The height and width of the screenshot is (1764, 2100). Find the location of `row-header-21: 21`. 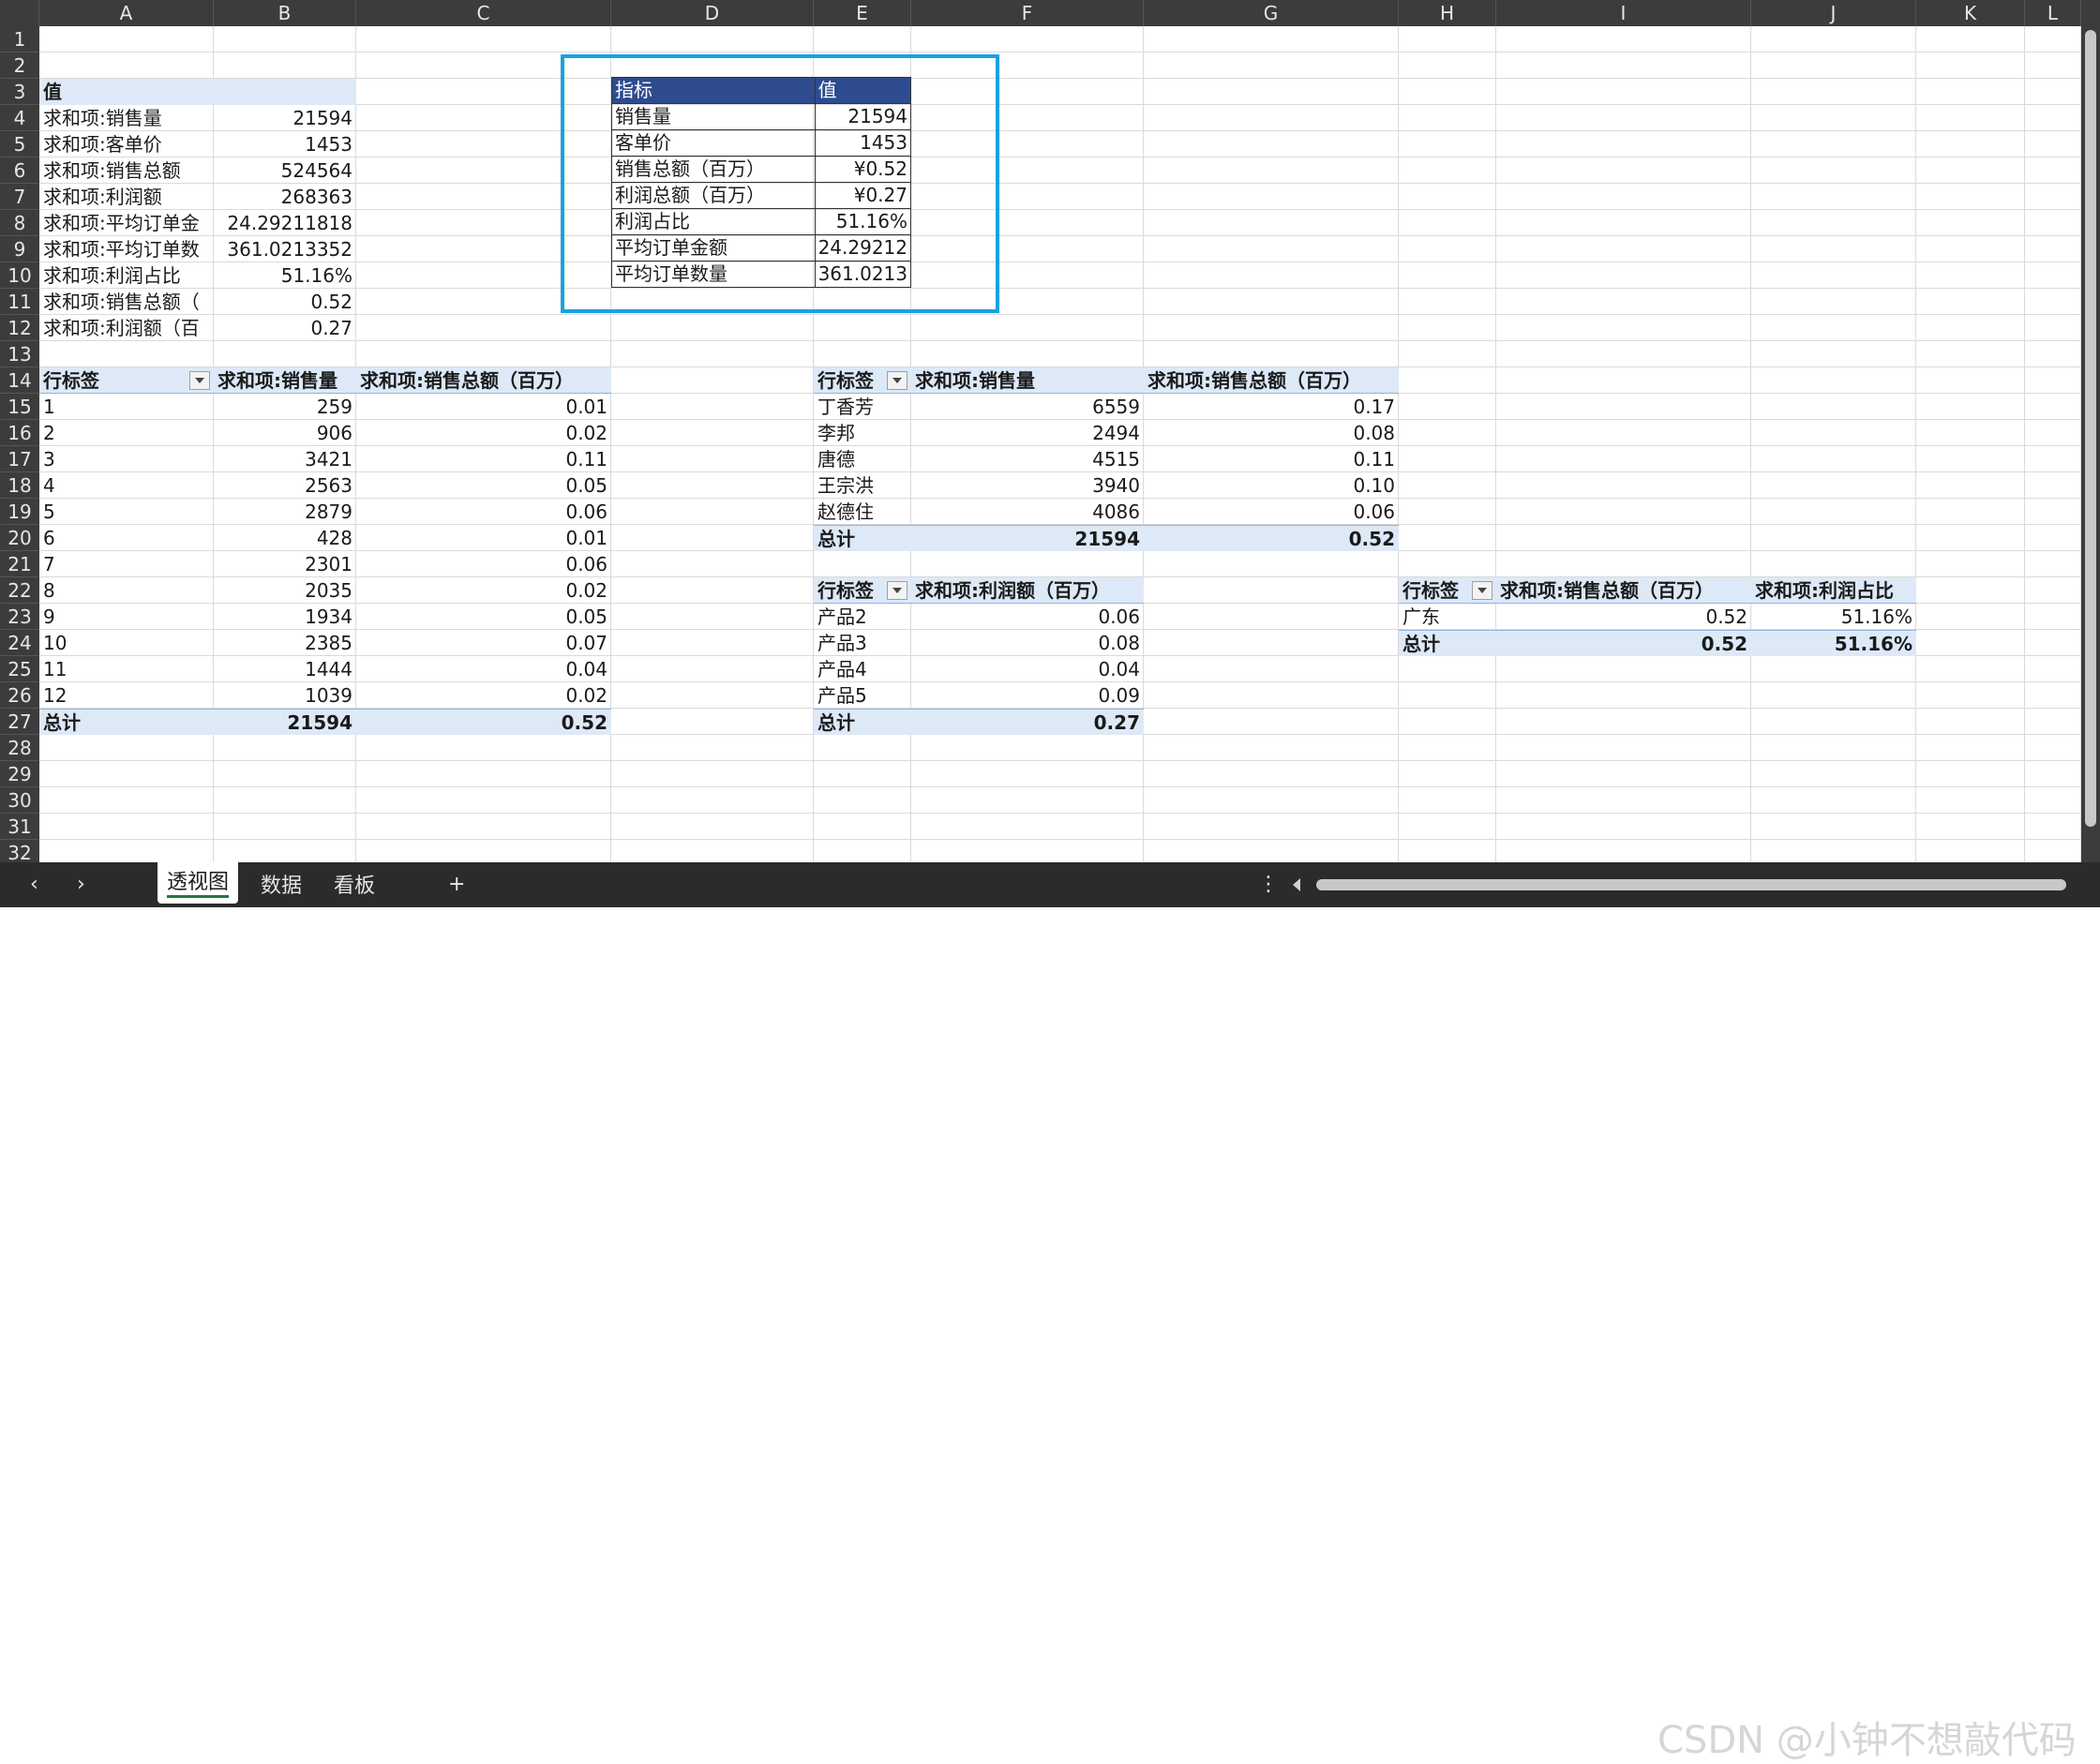

row-header-21: 21 is located at coordinates (19, 564).